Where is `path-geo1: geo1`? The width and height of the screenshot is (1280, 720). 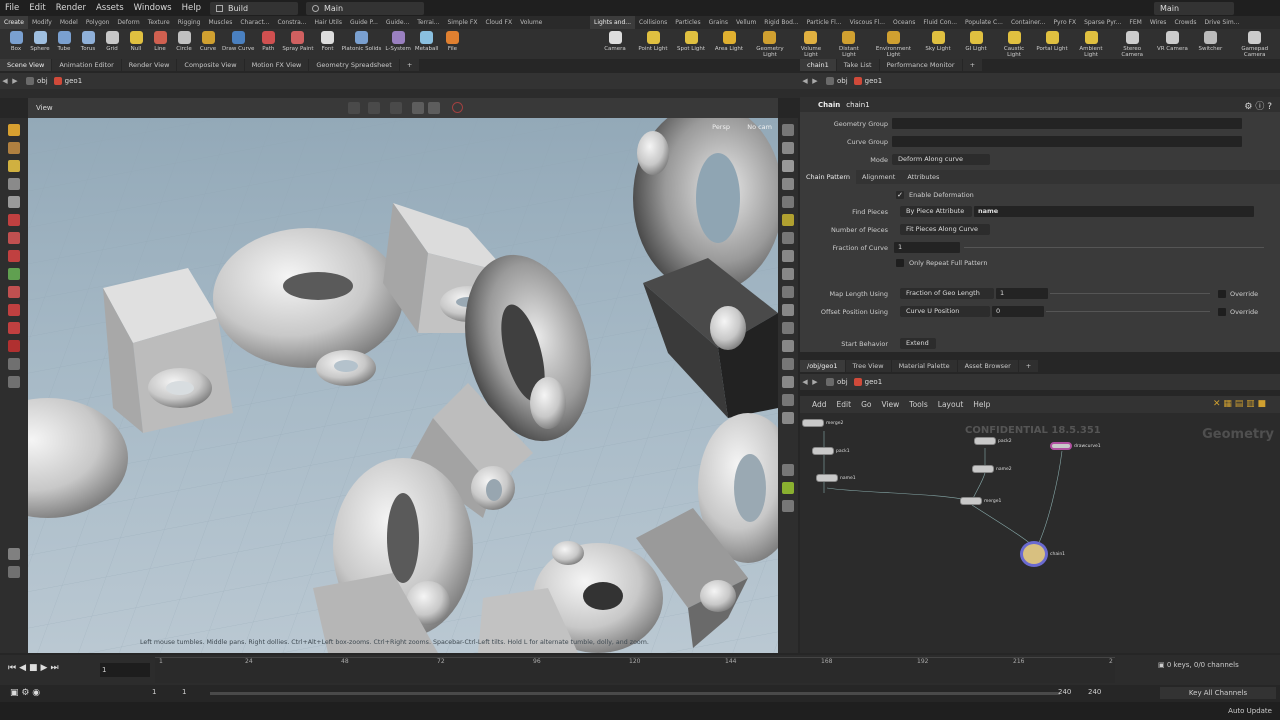
path-geo1: geo1 is located at coordinates (67, 81).